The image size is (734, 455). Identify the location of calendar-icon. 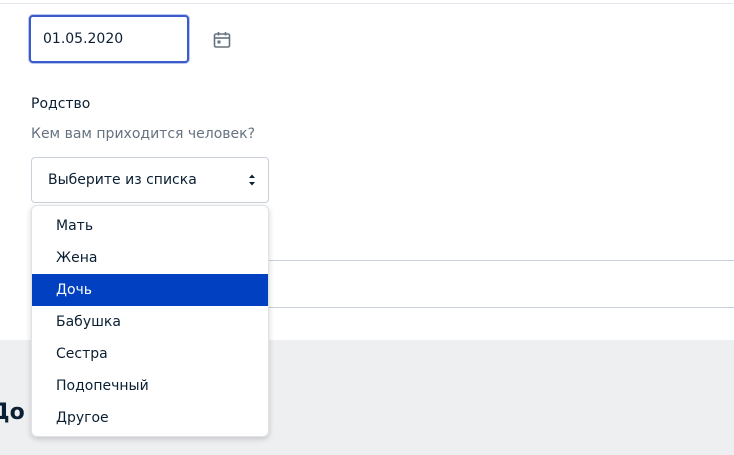
(222, 40).